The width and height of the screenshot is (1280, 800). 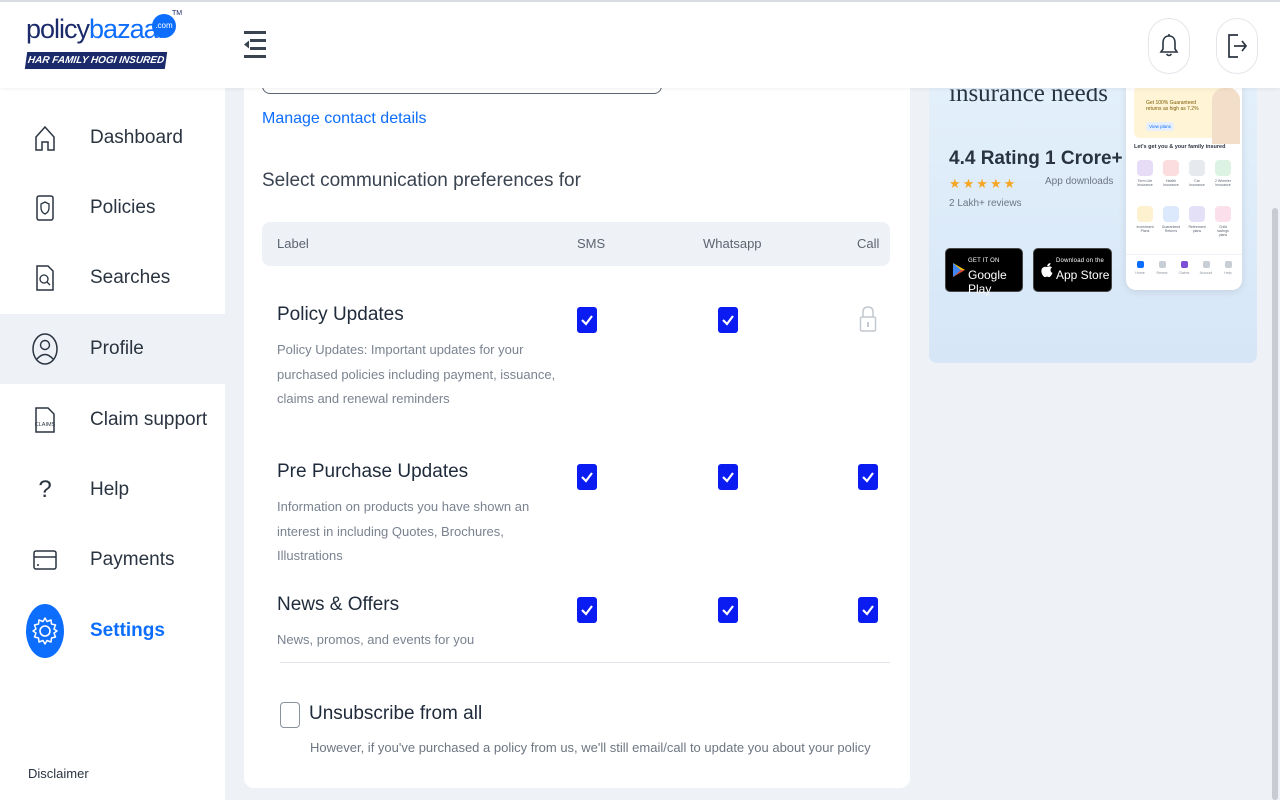 I want to click on preference-title: Pre Purchase Updates, so click(x=373, y=471).